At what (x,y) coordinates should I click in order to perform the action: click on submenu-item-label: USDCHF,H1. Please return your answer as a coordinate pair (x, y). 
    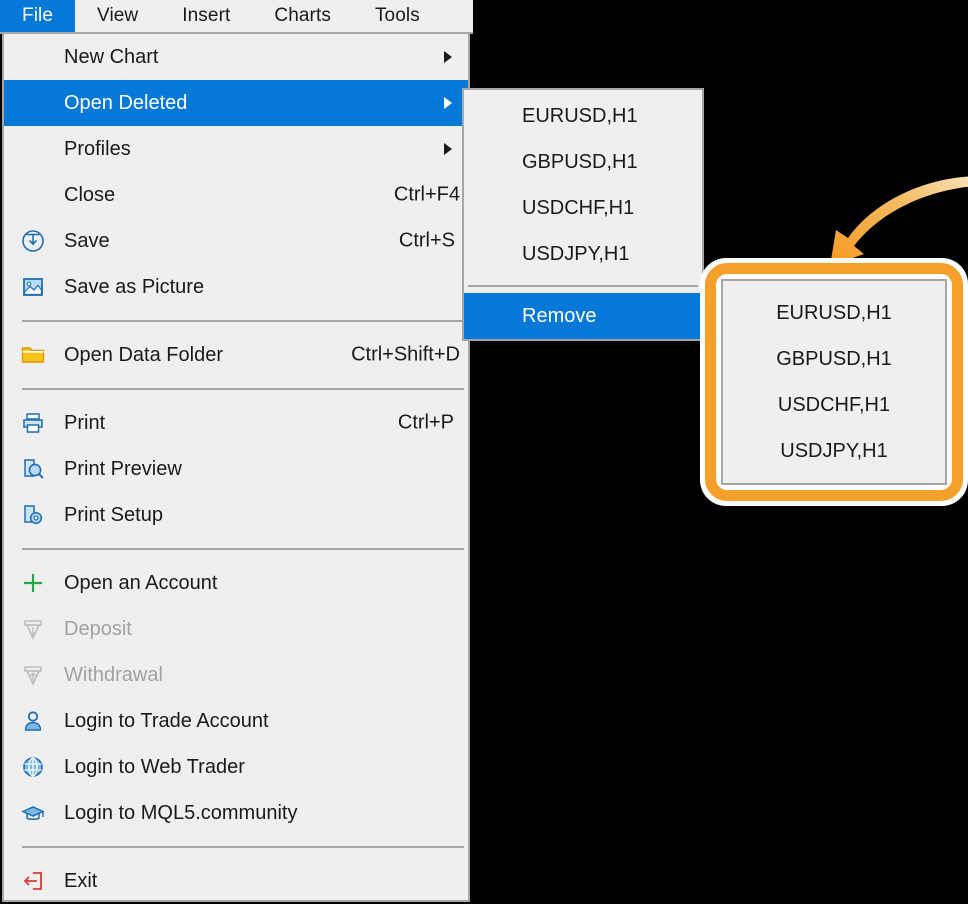
    Looking at the image, I should click on (578, 207).